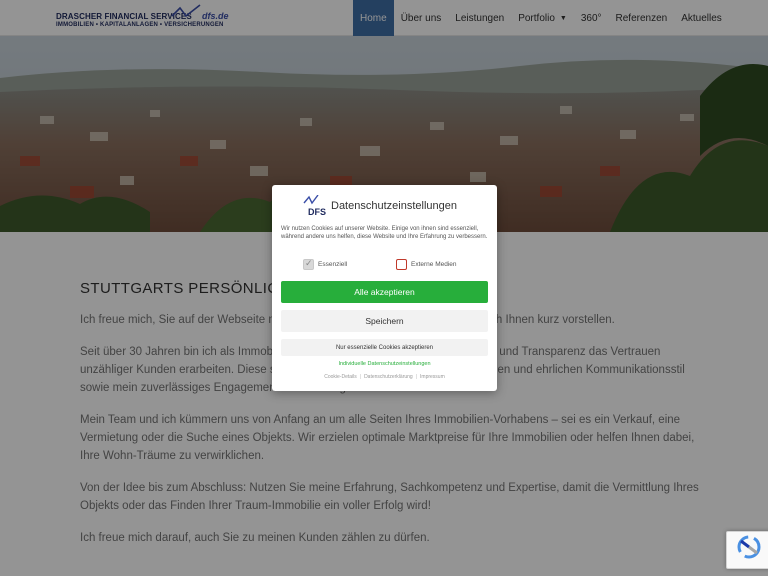 The image size is (768, 576). What do you see at coordinates (384, 292) in the screenshot?
I see `accept-all-button: Alle akzeptieren` at bounding box center [384, 292].